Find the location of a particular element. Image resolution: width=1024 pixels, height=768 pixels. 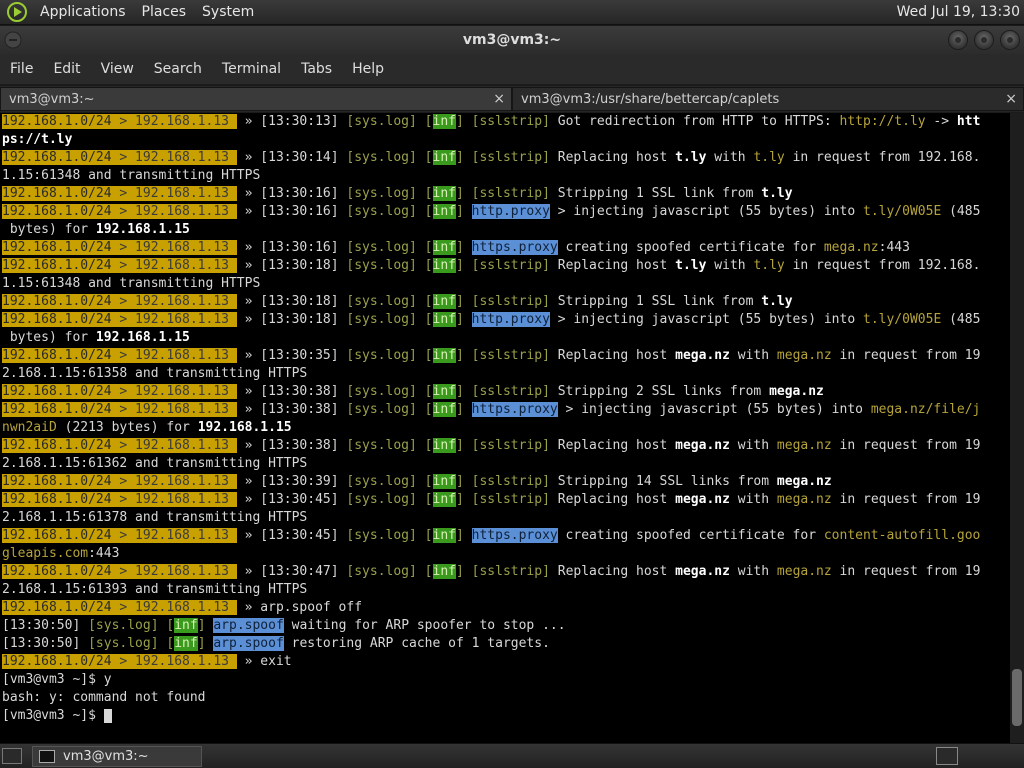

log-text: » [13:30:38] is located at coordinates (291, 391).